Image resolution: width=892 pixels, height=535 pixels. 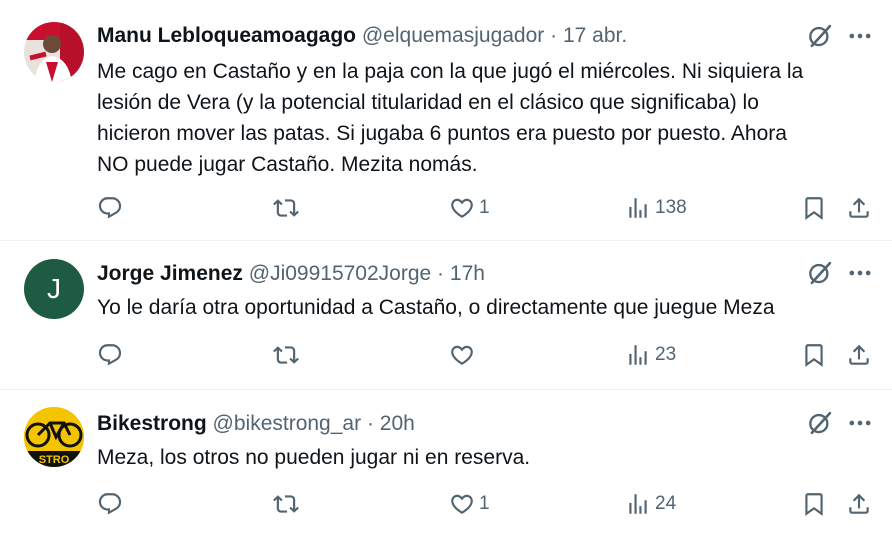 I want to click on avatar, so click(x=54, y=52).